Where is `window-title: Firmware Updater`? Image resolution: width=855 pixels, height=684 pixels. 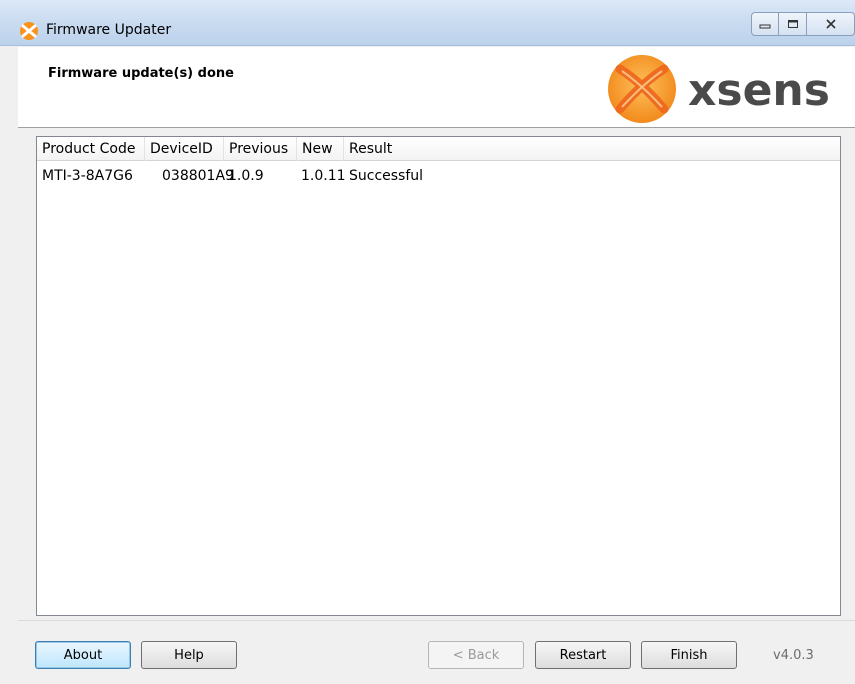 window-title: Firmware Updater is located at coordinates (109, 30).